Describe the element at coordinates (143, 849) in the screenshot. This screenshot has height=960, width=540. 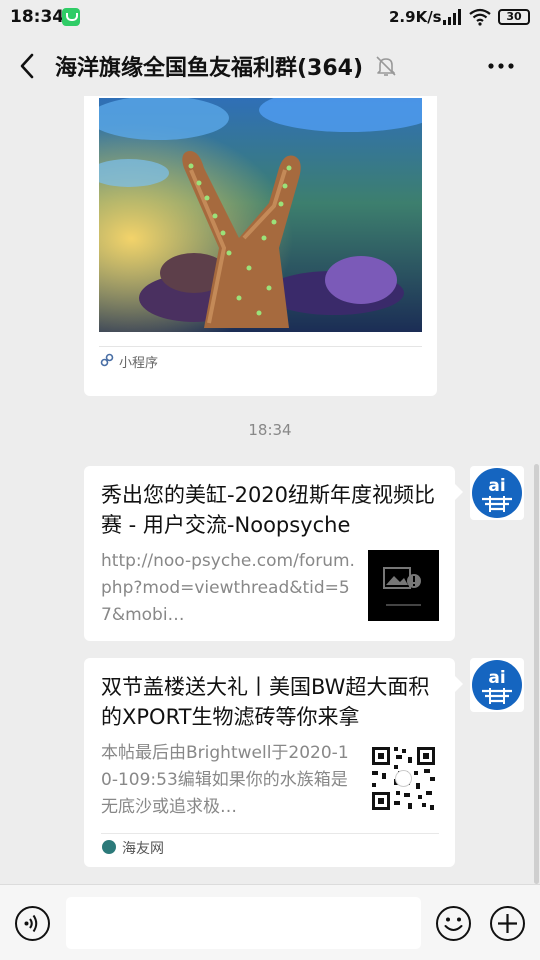
I see `link-card-source: 海友网` at that location.